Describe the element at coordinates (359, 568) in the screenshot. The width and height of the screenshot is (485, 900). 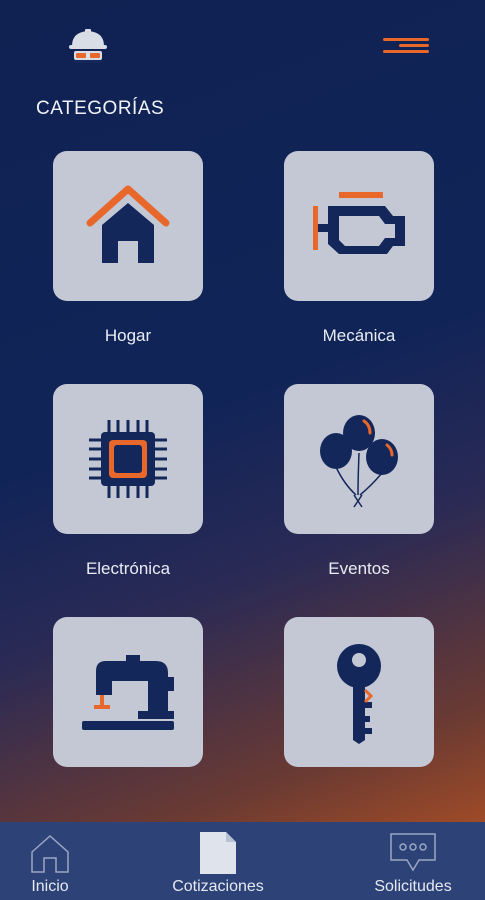
I see `category-label: Eventos` at that location.